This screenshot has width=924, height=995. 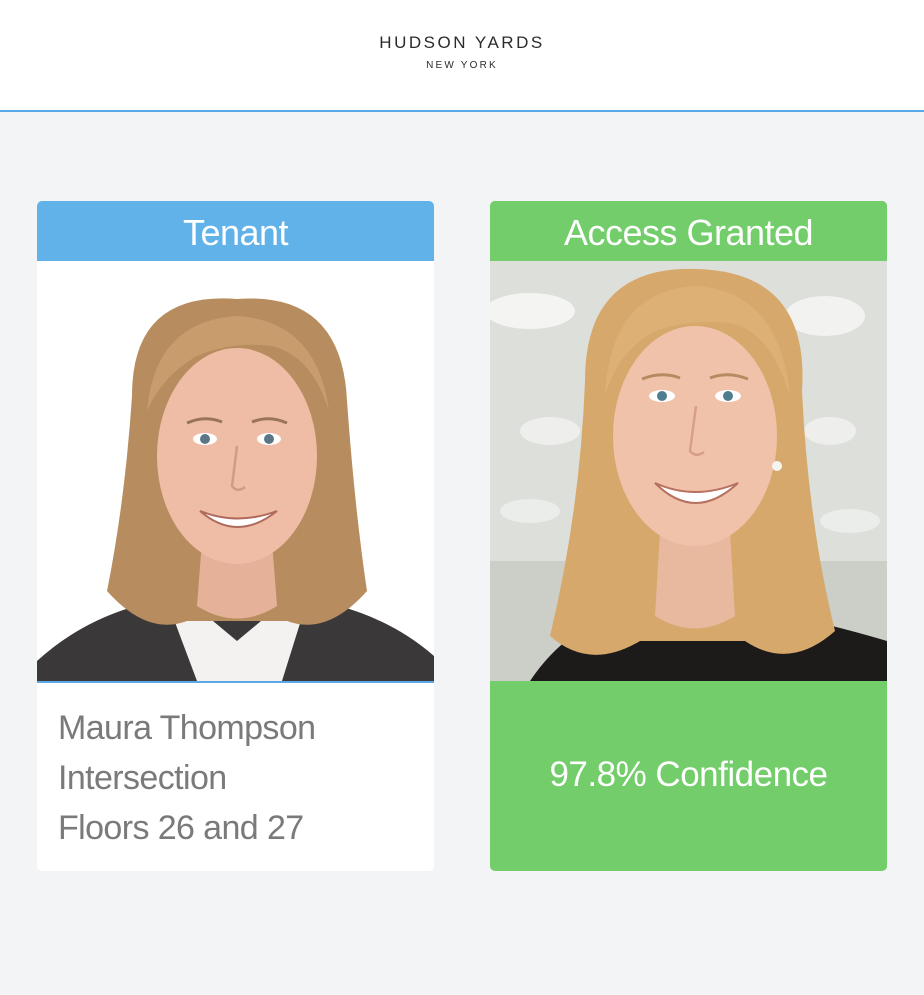 I want to click on top-header: HUDSON YARDS NEW YORK, so click(x=462, y=56).